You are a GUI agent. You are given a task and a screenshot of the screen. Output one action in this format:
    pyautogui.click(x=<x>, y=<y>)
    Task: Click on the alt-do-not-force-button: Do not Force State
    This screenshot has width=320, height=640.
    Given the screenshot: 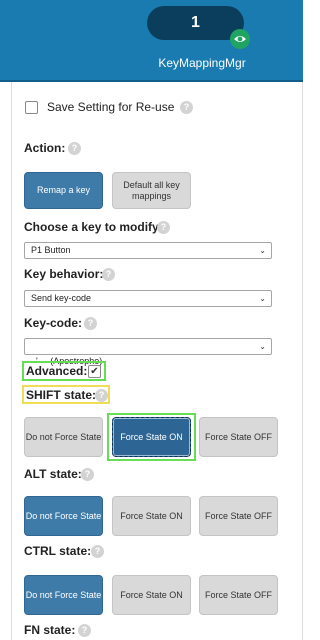 What is the action you would take?
    pyautogui.click(x=63, y=516)
    